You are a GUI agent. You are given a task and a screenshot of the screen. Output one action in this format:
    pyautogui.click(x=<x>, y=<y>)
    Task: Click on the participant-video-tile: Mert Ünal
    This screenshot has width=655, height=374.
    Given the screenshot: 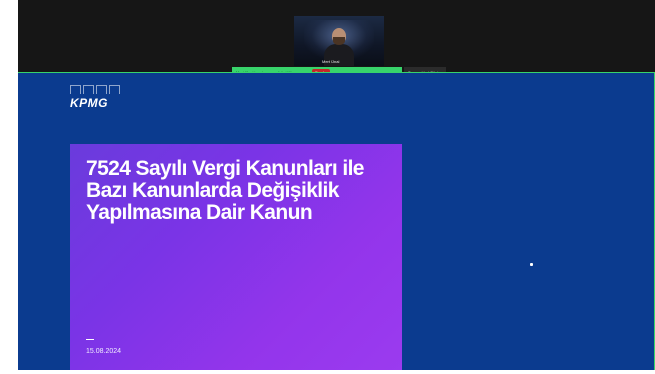 What is the action you would take?
    pyautogui.click(x=339, y=41)
    